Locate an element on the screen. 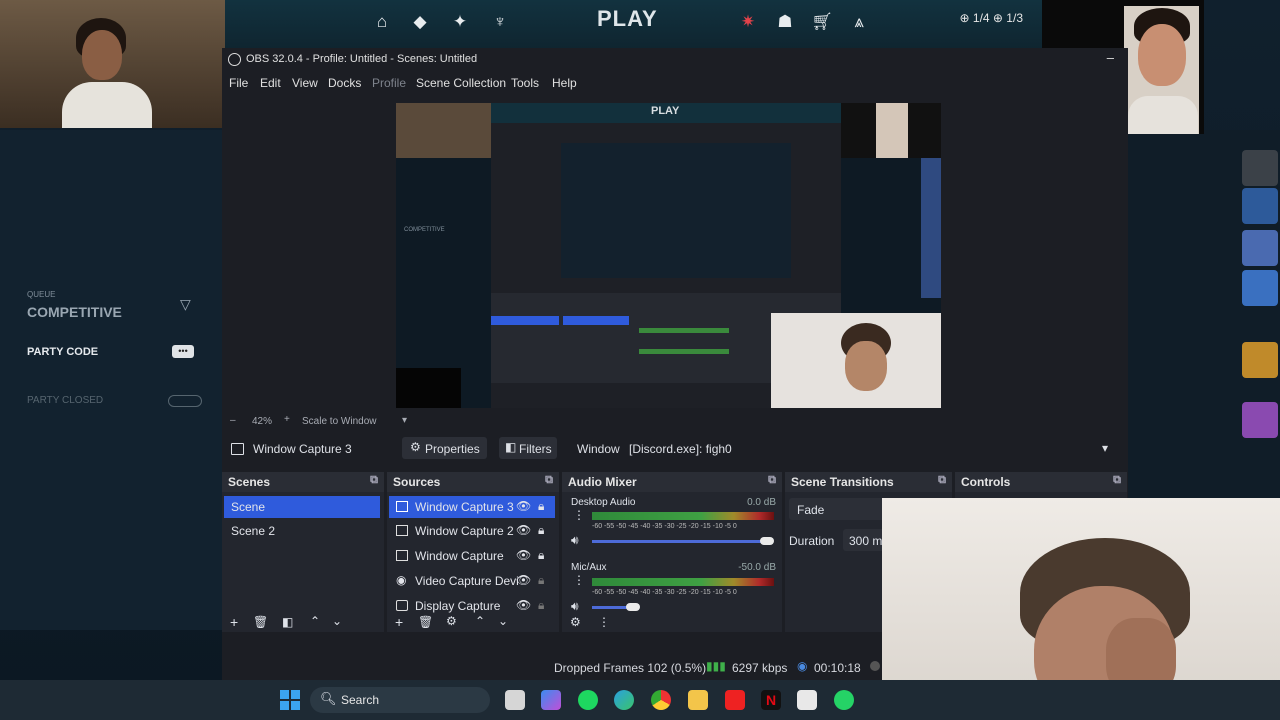 This screenshot has width=1280, height=720. zoom-out-icon: – is located at coordinates (233, 420).